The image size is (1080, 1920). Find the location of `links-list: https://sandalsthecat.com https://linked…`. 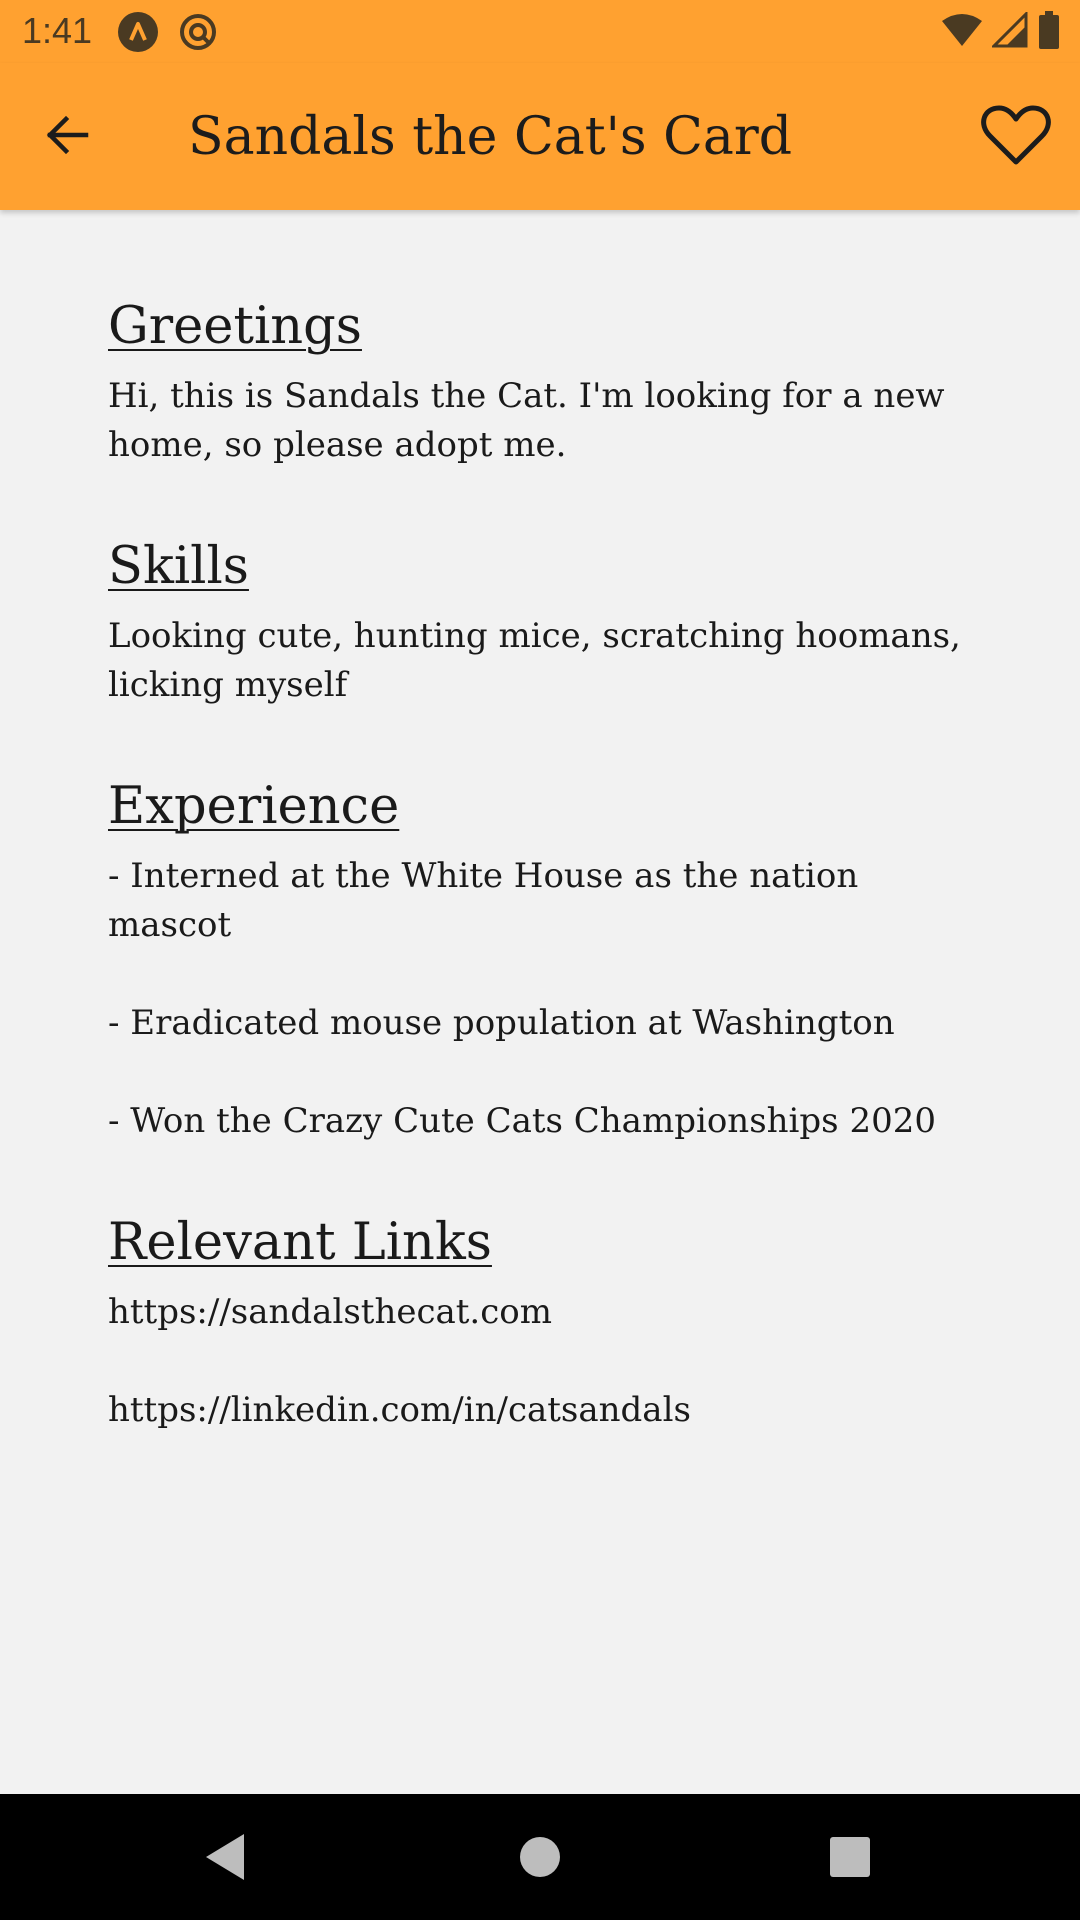

links-list: https://sandalsthecat.com https://linked… is located at coordinates (548, 1361).